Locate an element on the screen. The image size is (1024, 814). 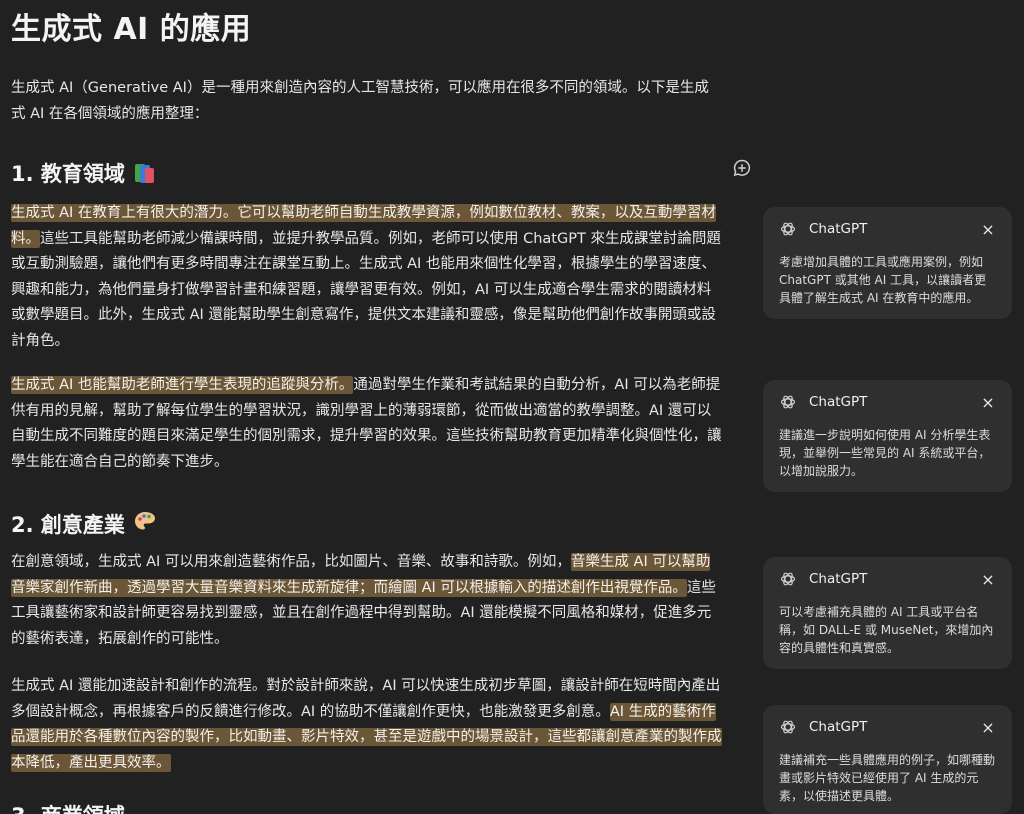
books-icon is located at coordinates (145, 173).